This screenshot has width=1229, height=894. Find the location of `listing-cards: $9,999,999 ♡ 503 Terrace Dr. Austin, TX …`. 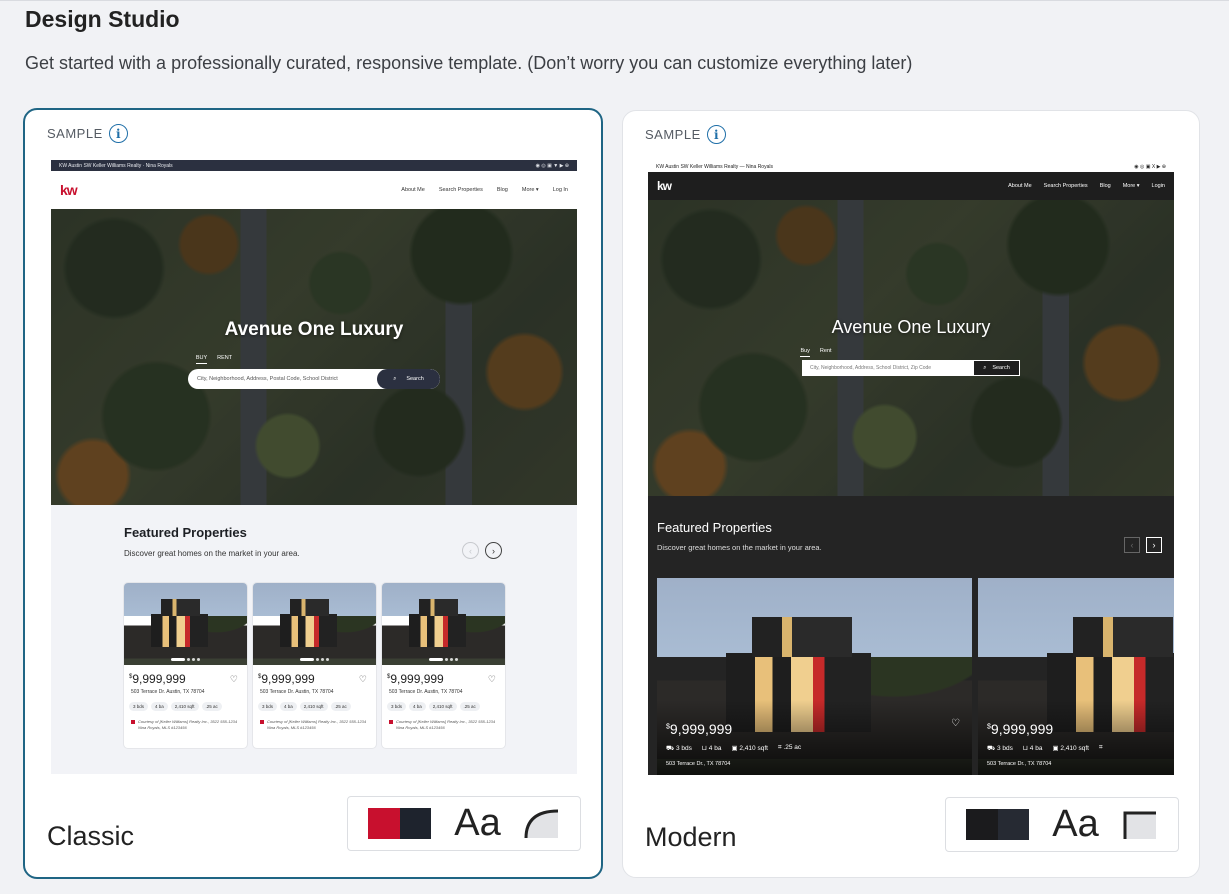

listing-cards: $9,999,999 ♡ 503 Terrace Dr. Austin, TX … is located at coordinates (314, 665).